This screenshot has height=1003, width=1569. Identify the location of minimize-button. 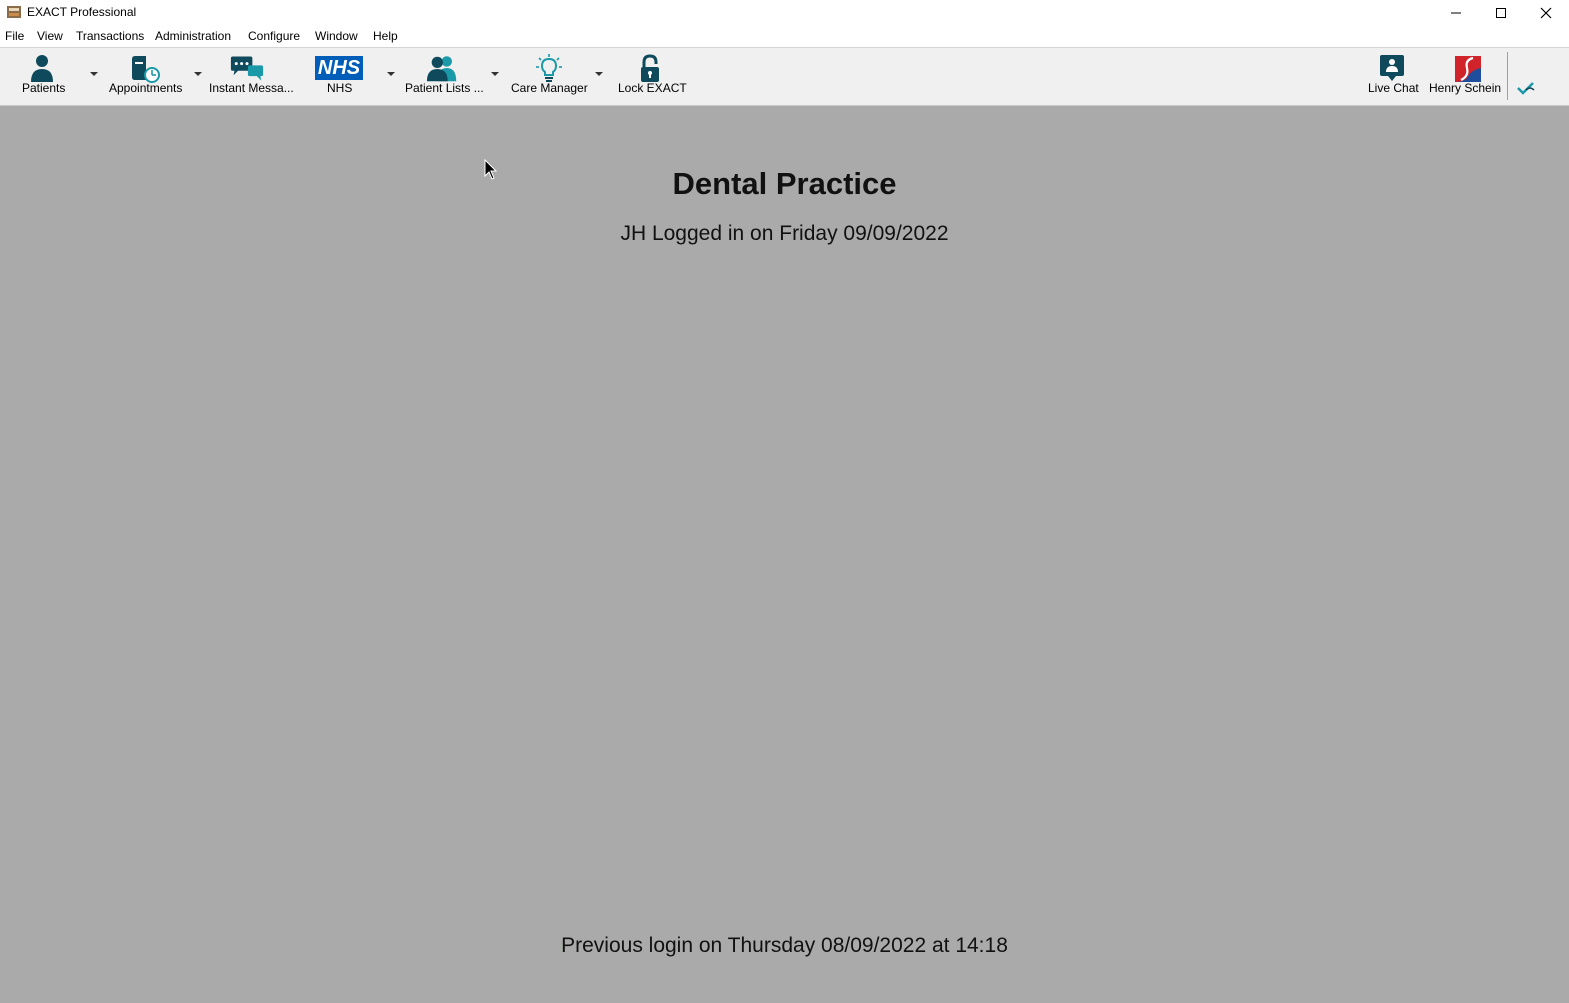
(1456, 13).